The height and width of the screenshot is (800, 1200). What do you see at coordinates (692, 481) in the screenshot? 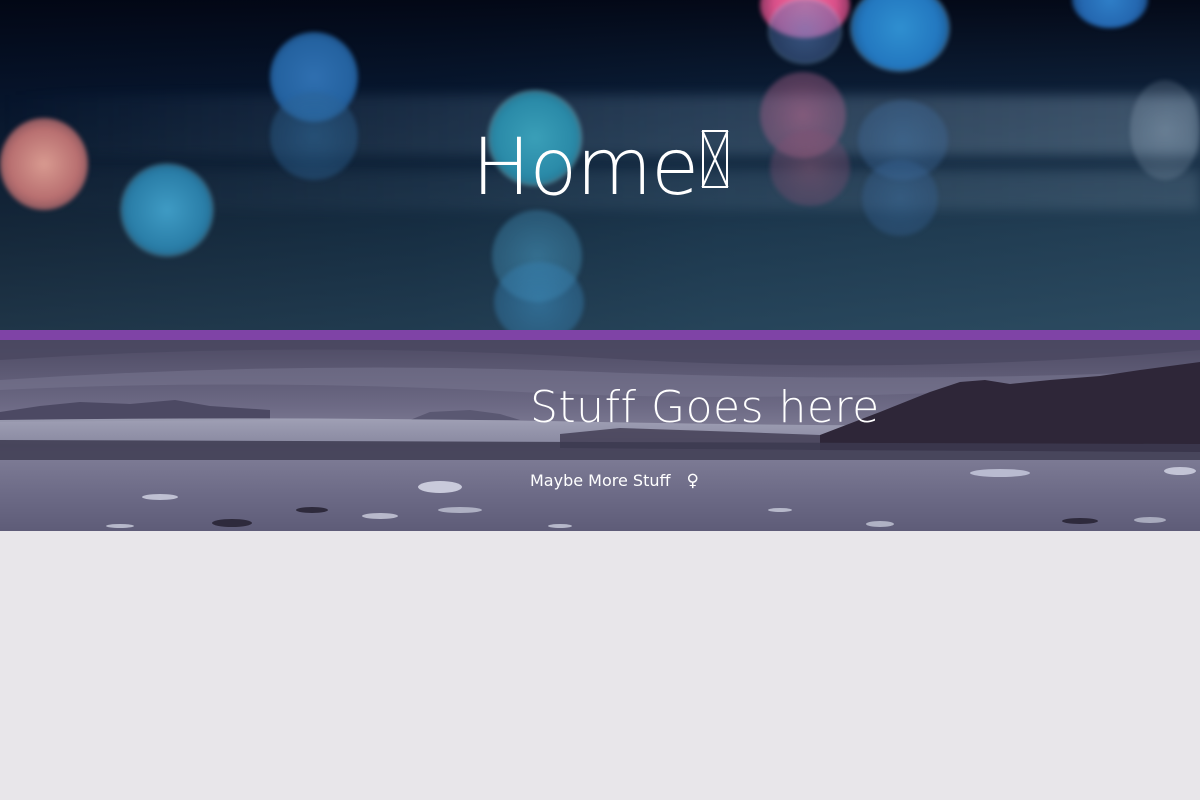
I see `female-sign-icon: ♀` at bounding box center [692, 481].